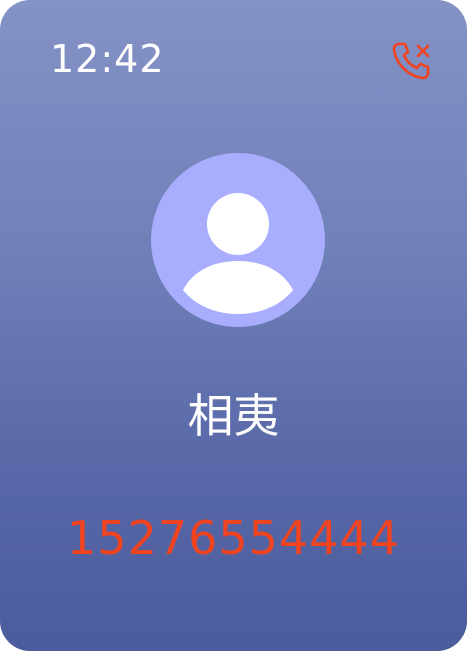 This screenshot has height=651, width=467. What do you see at coordinates (233, 538) in the screenshot?
I see `phone-number: 15276554444` at bounding box center [233, 538].